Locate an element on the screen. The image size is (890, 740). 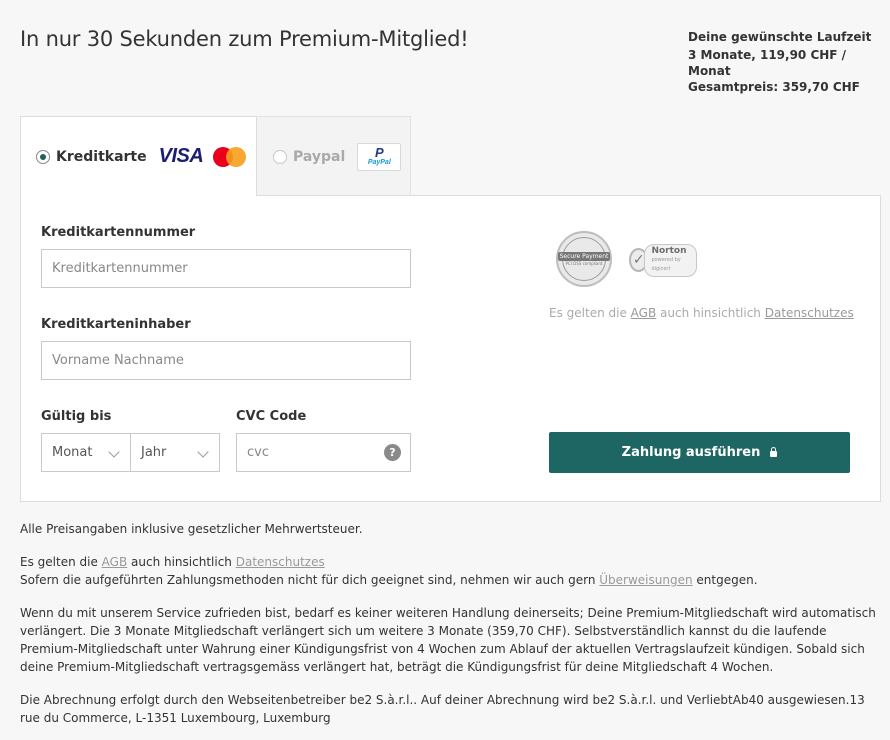
pay-button: Zahlung ausführen is located at coordinates (699, 452).